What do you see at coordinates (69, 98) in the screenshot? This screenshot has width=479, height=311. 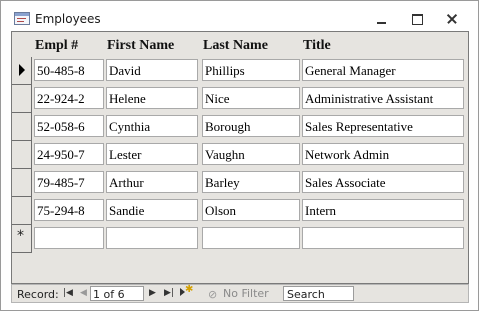 I see `empl-id-field: 22-924-2` at bounding box center [69, 98].